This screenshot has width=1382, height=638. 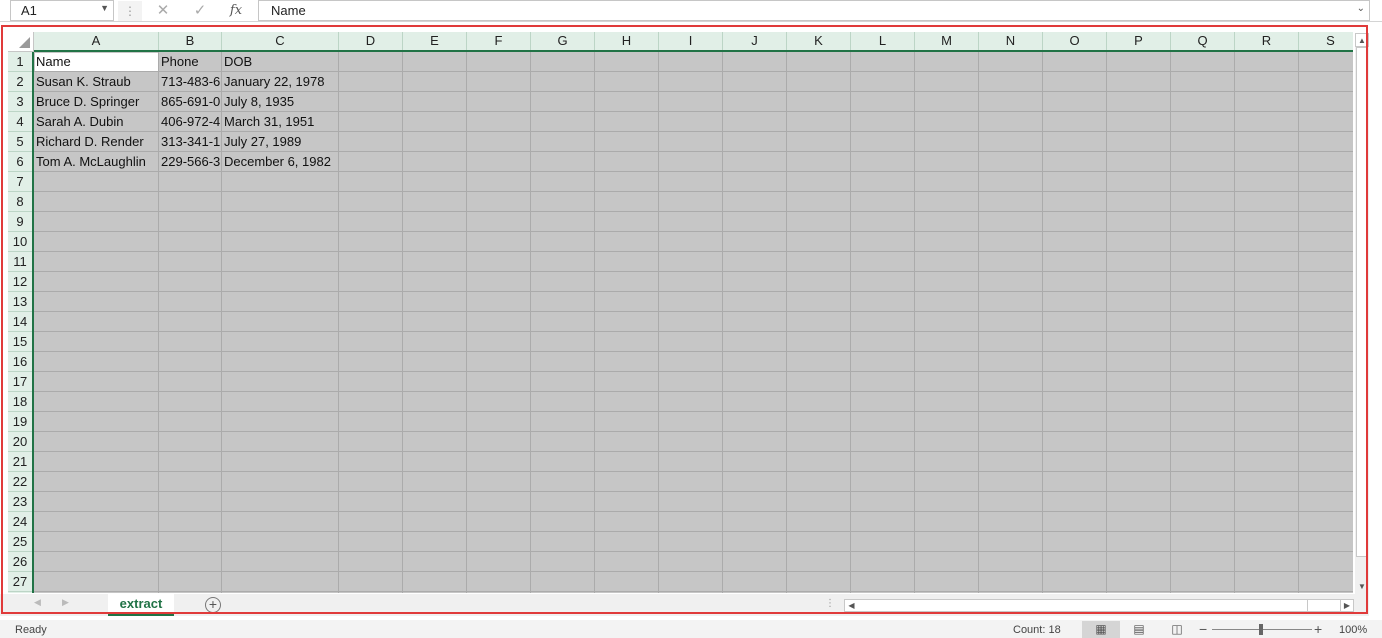 I want to click on column-header-r: R, so click(x=1267, y=41).